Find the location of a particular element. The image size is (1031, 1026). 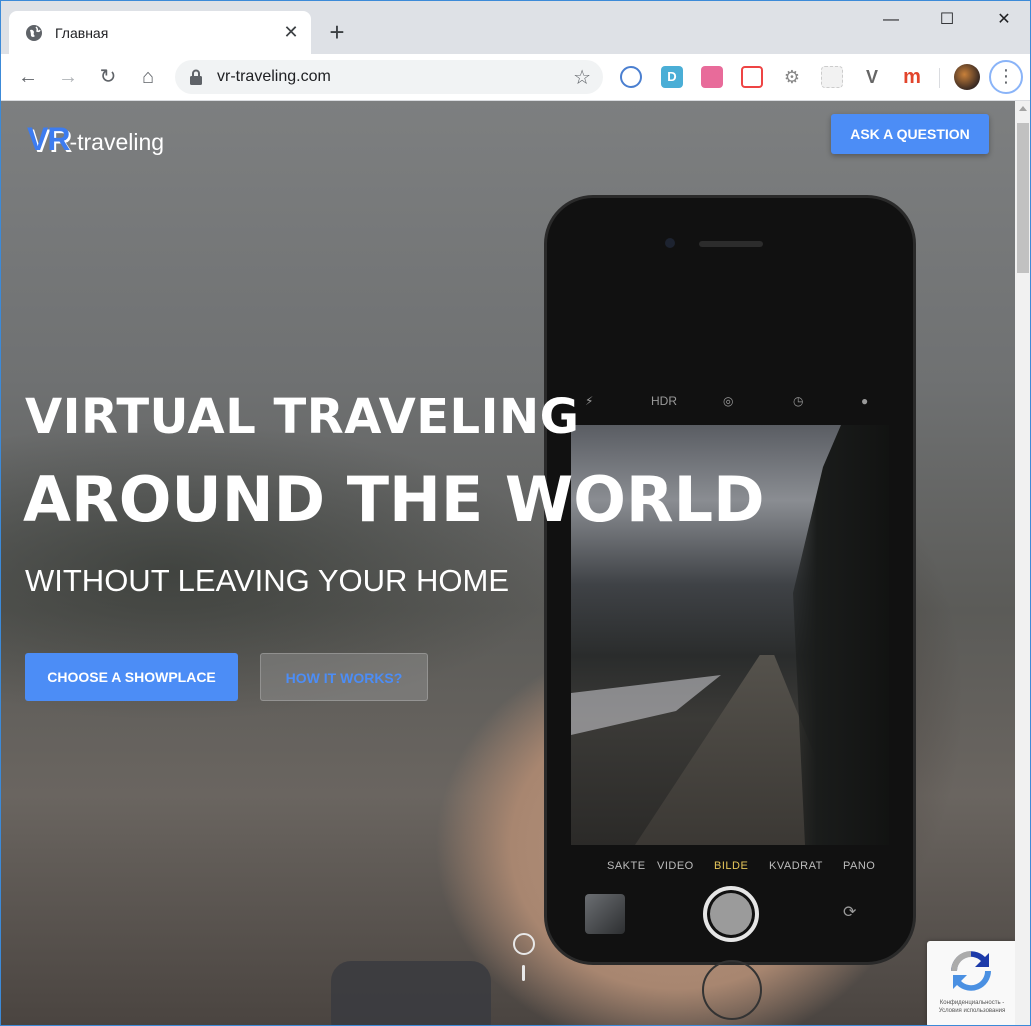

scroll-down-indicator is located at coordinates (524, 944).